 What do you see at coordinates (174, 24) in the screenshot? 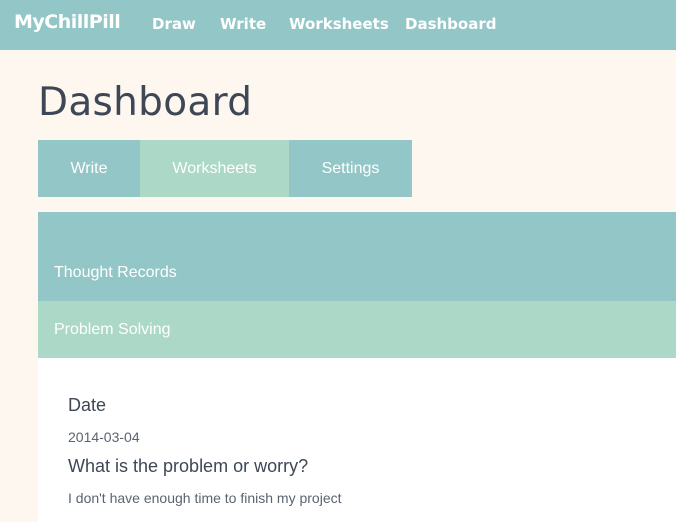
I see `nav-link-draw: Draw` at bounding box center [174, 24].